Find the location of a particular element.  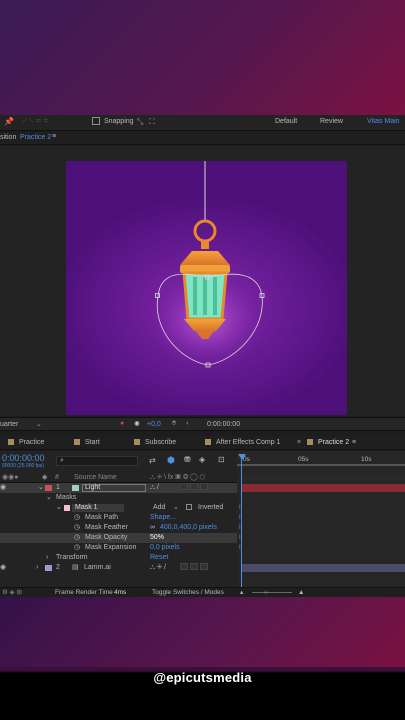

work-area-bar is located at coordinates (321, 465).